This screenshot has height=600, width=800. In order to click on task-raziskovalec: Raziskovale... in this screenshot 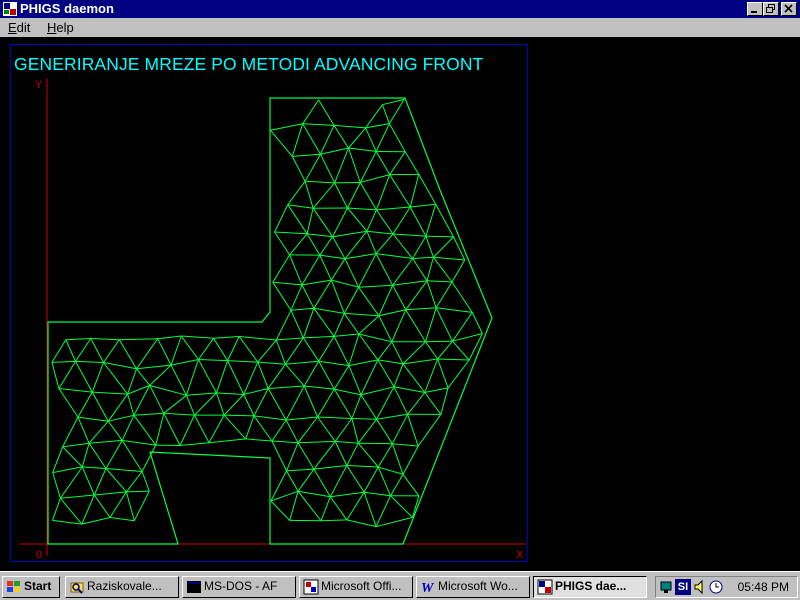, I will do `click(122, 587)`.